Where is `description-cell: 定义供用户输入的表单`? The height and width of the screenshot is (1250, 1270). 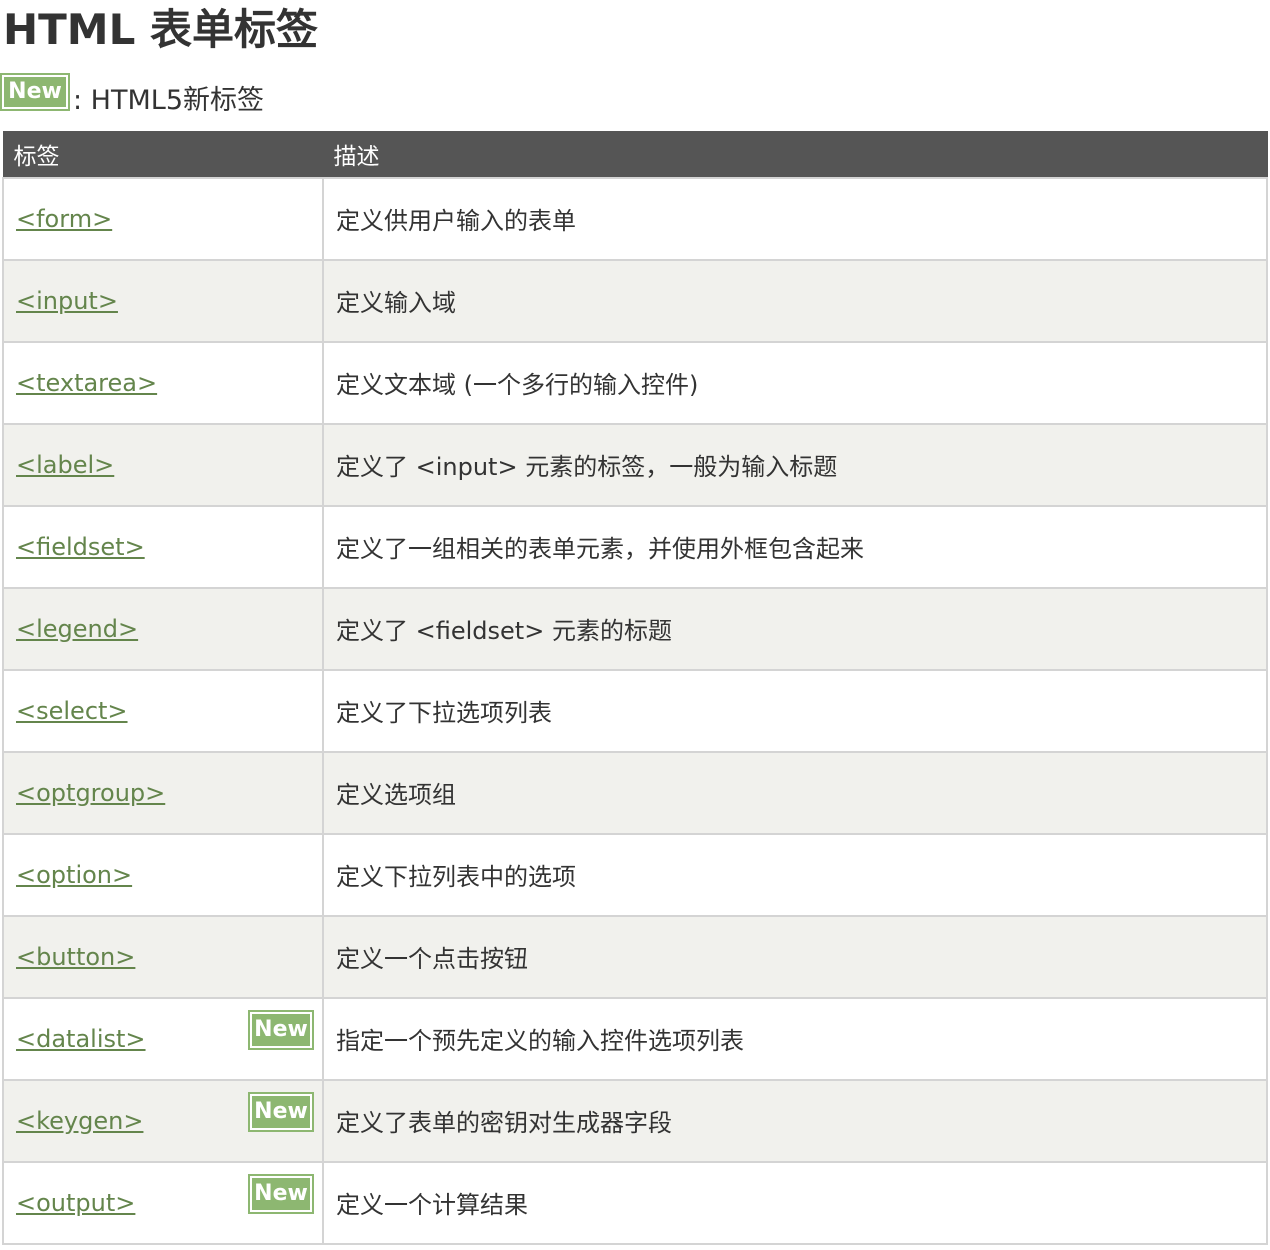 description-cell: 定义供用户输入的表单 is located at coordinates (795, 218).